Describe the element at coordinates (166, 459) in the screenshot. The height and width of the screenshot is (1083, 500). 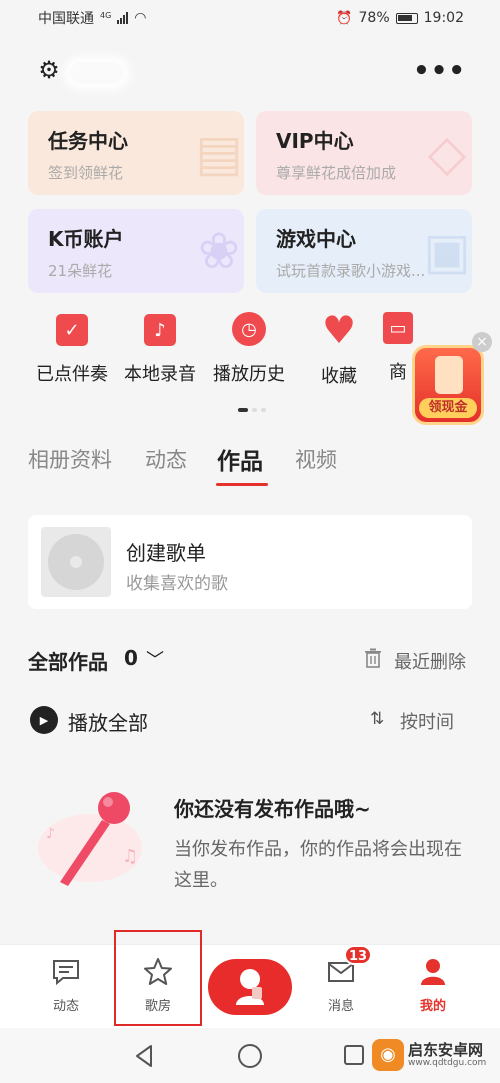
I see `tab-feed: 动态` at that location.